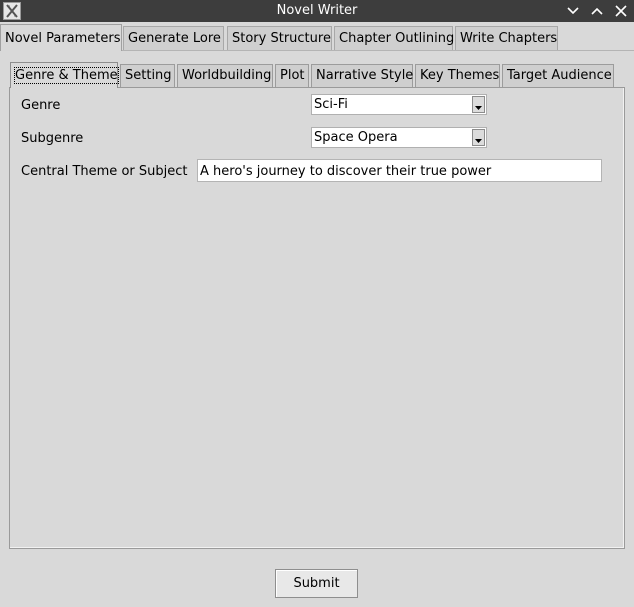 This screenshot has width=634, height=607. What do you see at coordinates (316, 583) in the screenshot?
I see `submit-button: Submit` at bounding box center [316, 583].